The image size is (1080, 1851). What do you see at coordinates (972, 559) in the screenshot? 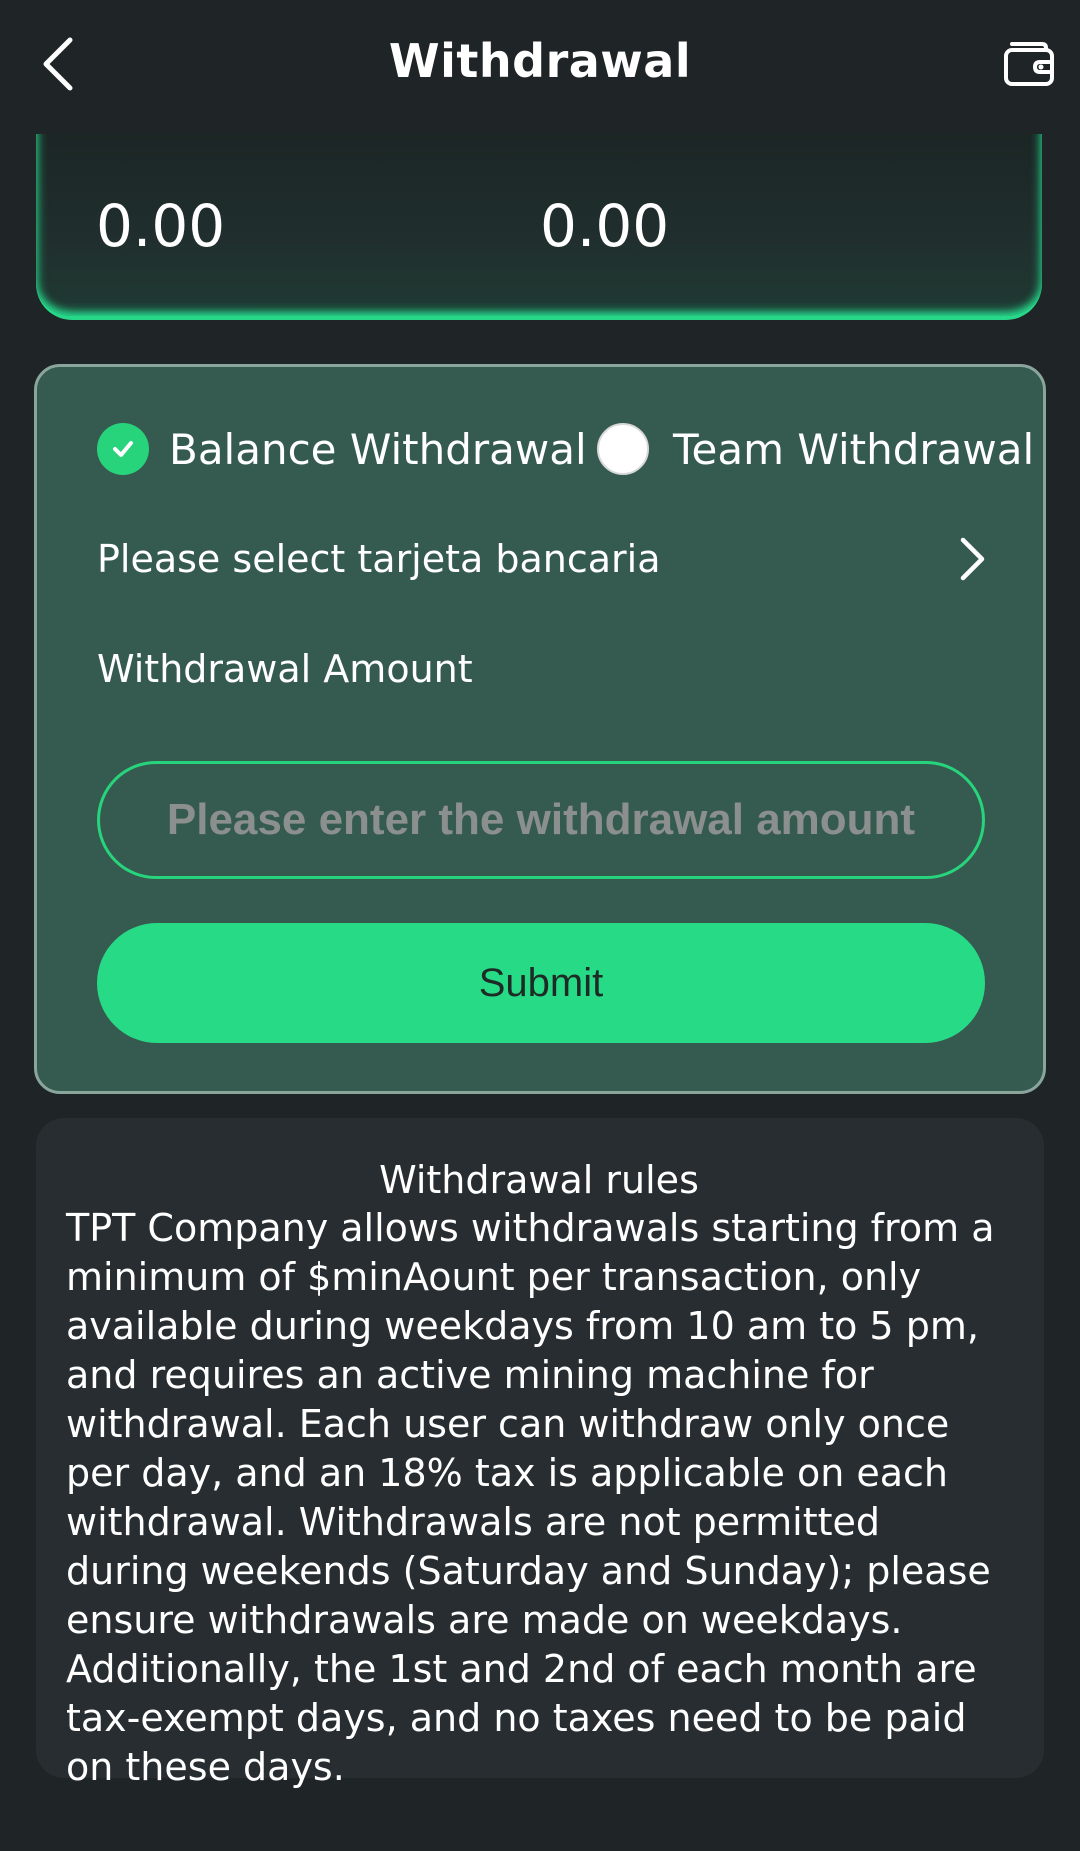
I see `chevron-right-icon` at bounding box center [972, 559].